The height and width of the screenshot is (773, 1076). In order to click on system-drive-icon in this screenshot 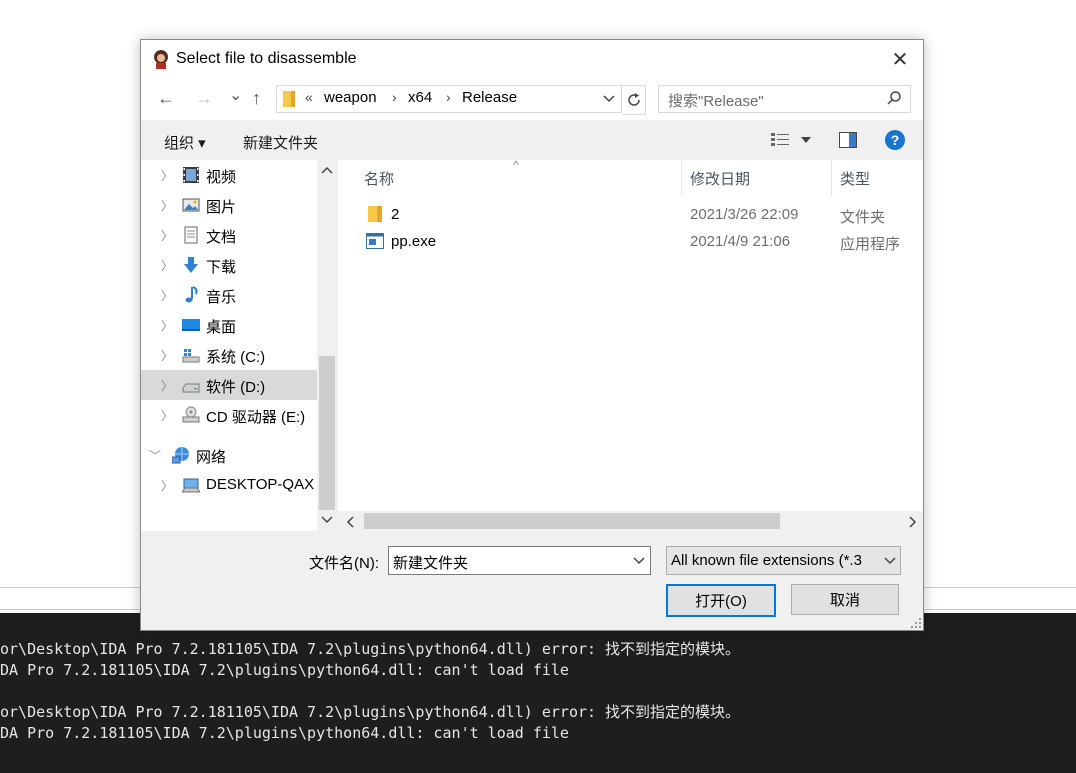, I will do `click(191, 356)`.